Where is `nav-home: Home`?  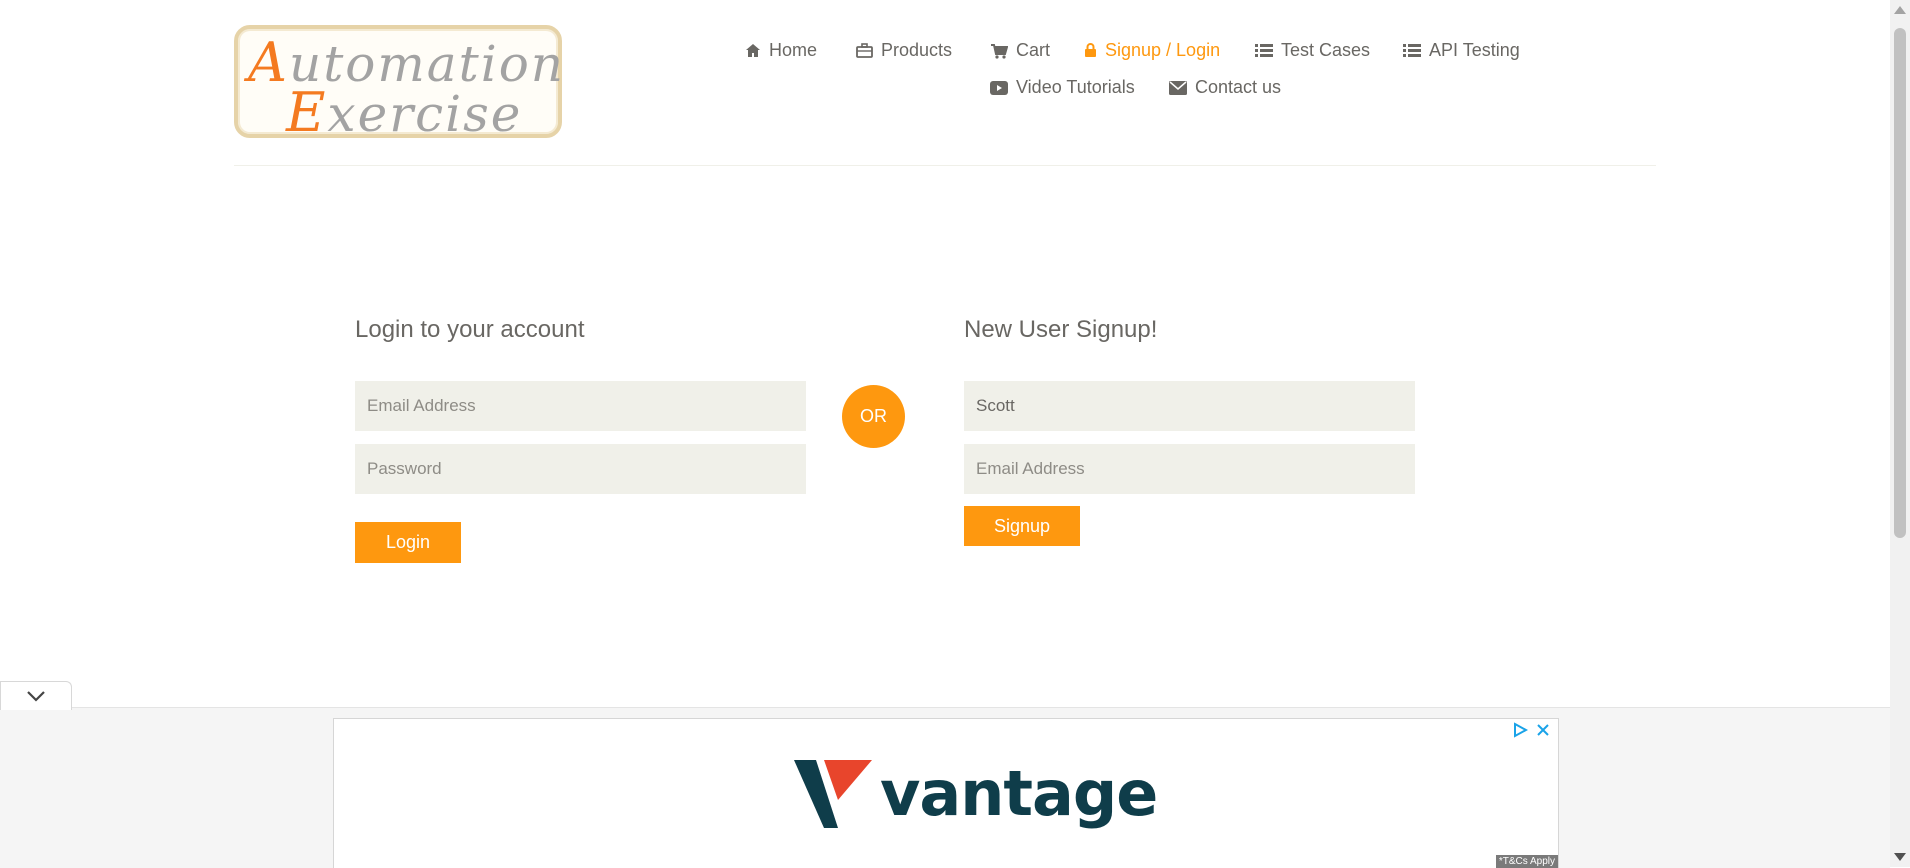
nav-home: Home is located at coordinates (781, 50).